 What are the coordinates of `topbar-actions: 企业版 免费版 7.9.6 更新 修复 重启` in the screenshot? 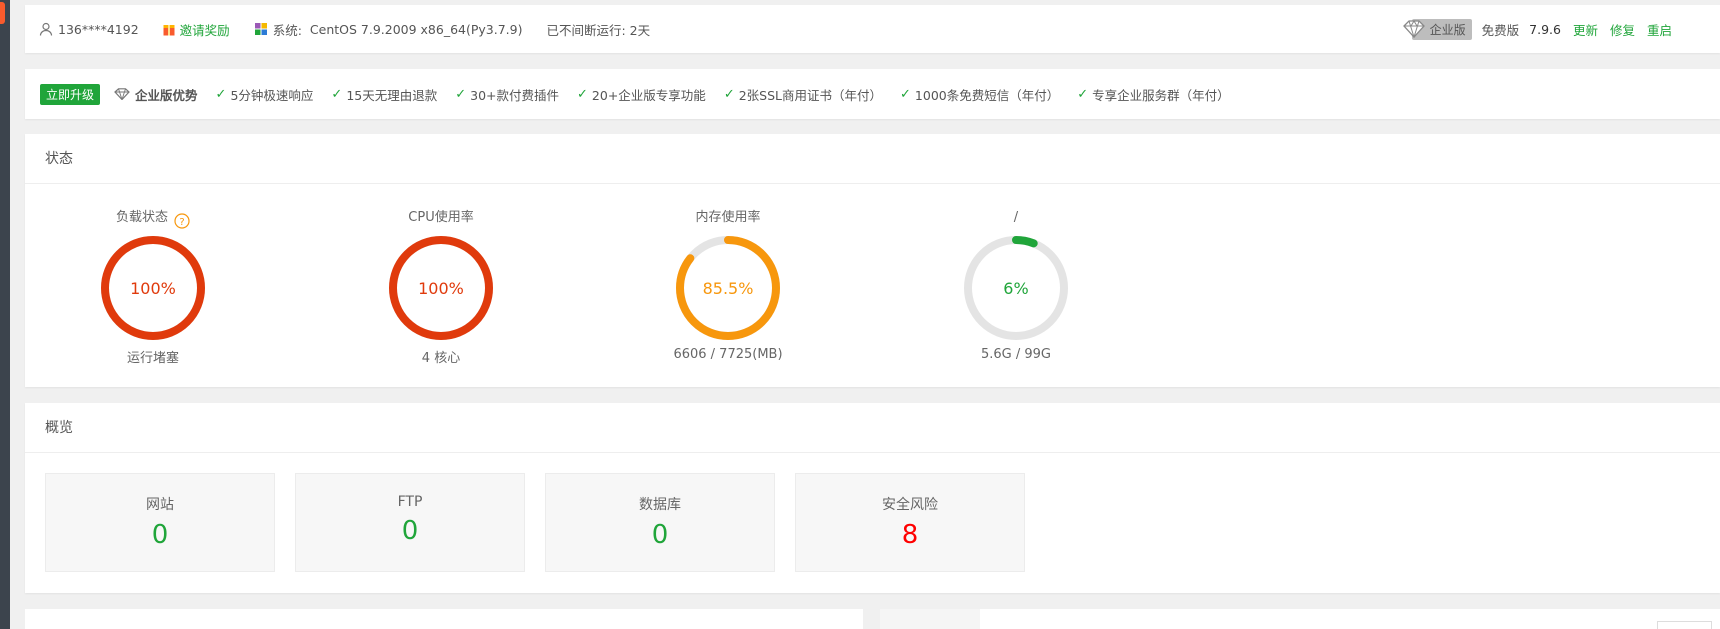 It's located at (1537, 29).